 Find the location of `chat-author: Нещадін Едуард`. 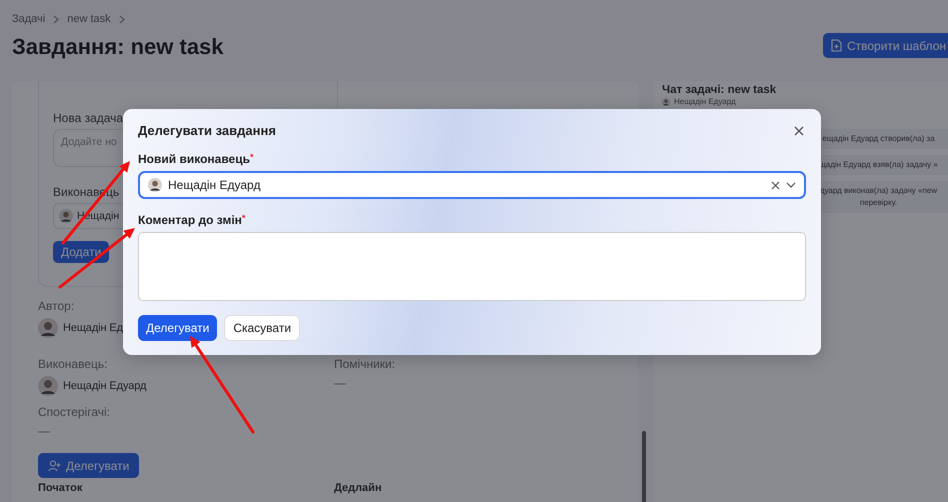

chat-author: Нещадін Едуард is located at coordinates (705, 101).